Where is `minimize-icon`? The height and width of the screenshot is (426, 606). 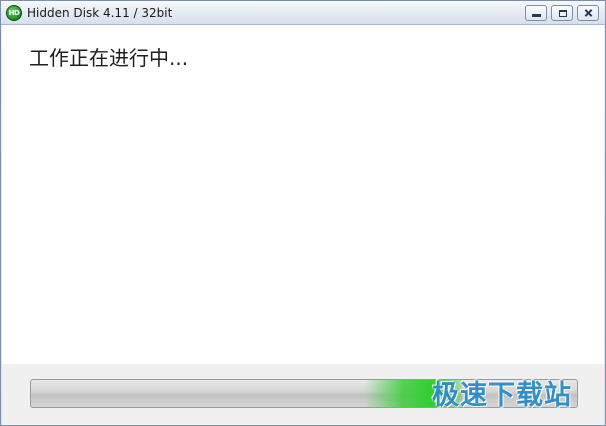 minimize-icon is located at coordinates (536, 15).